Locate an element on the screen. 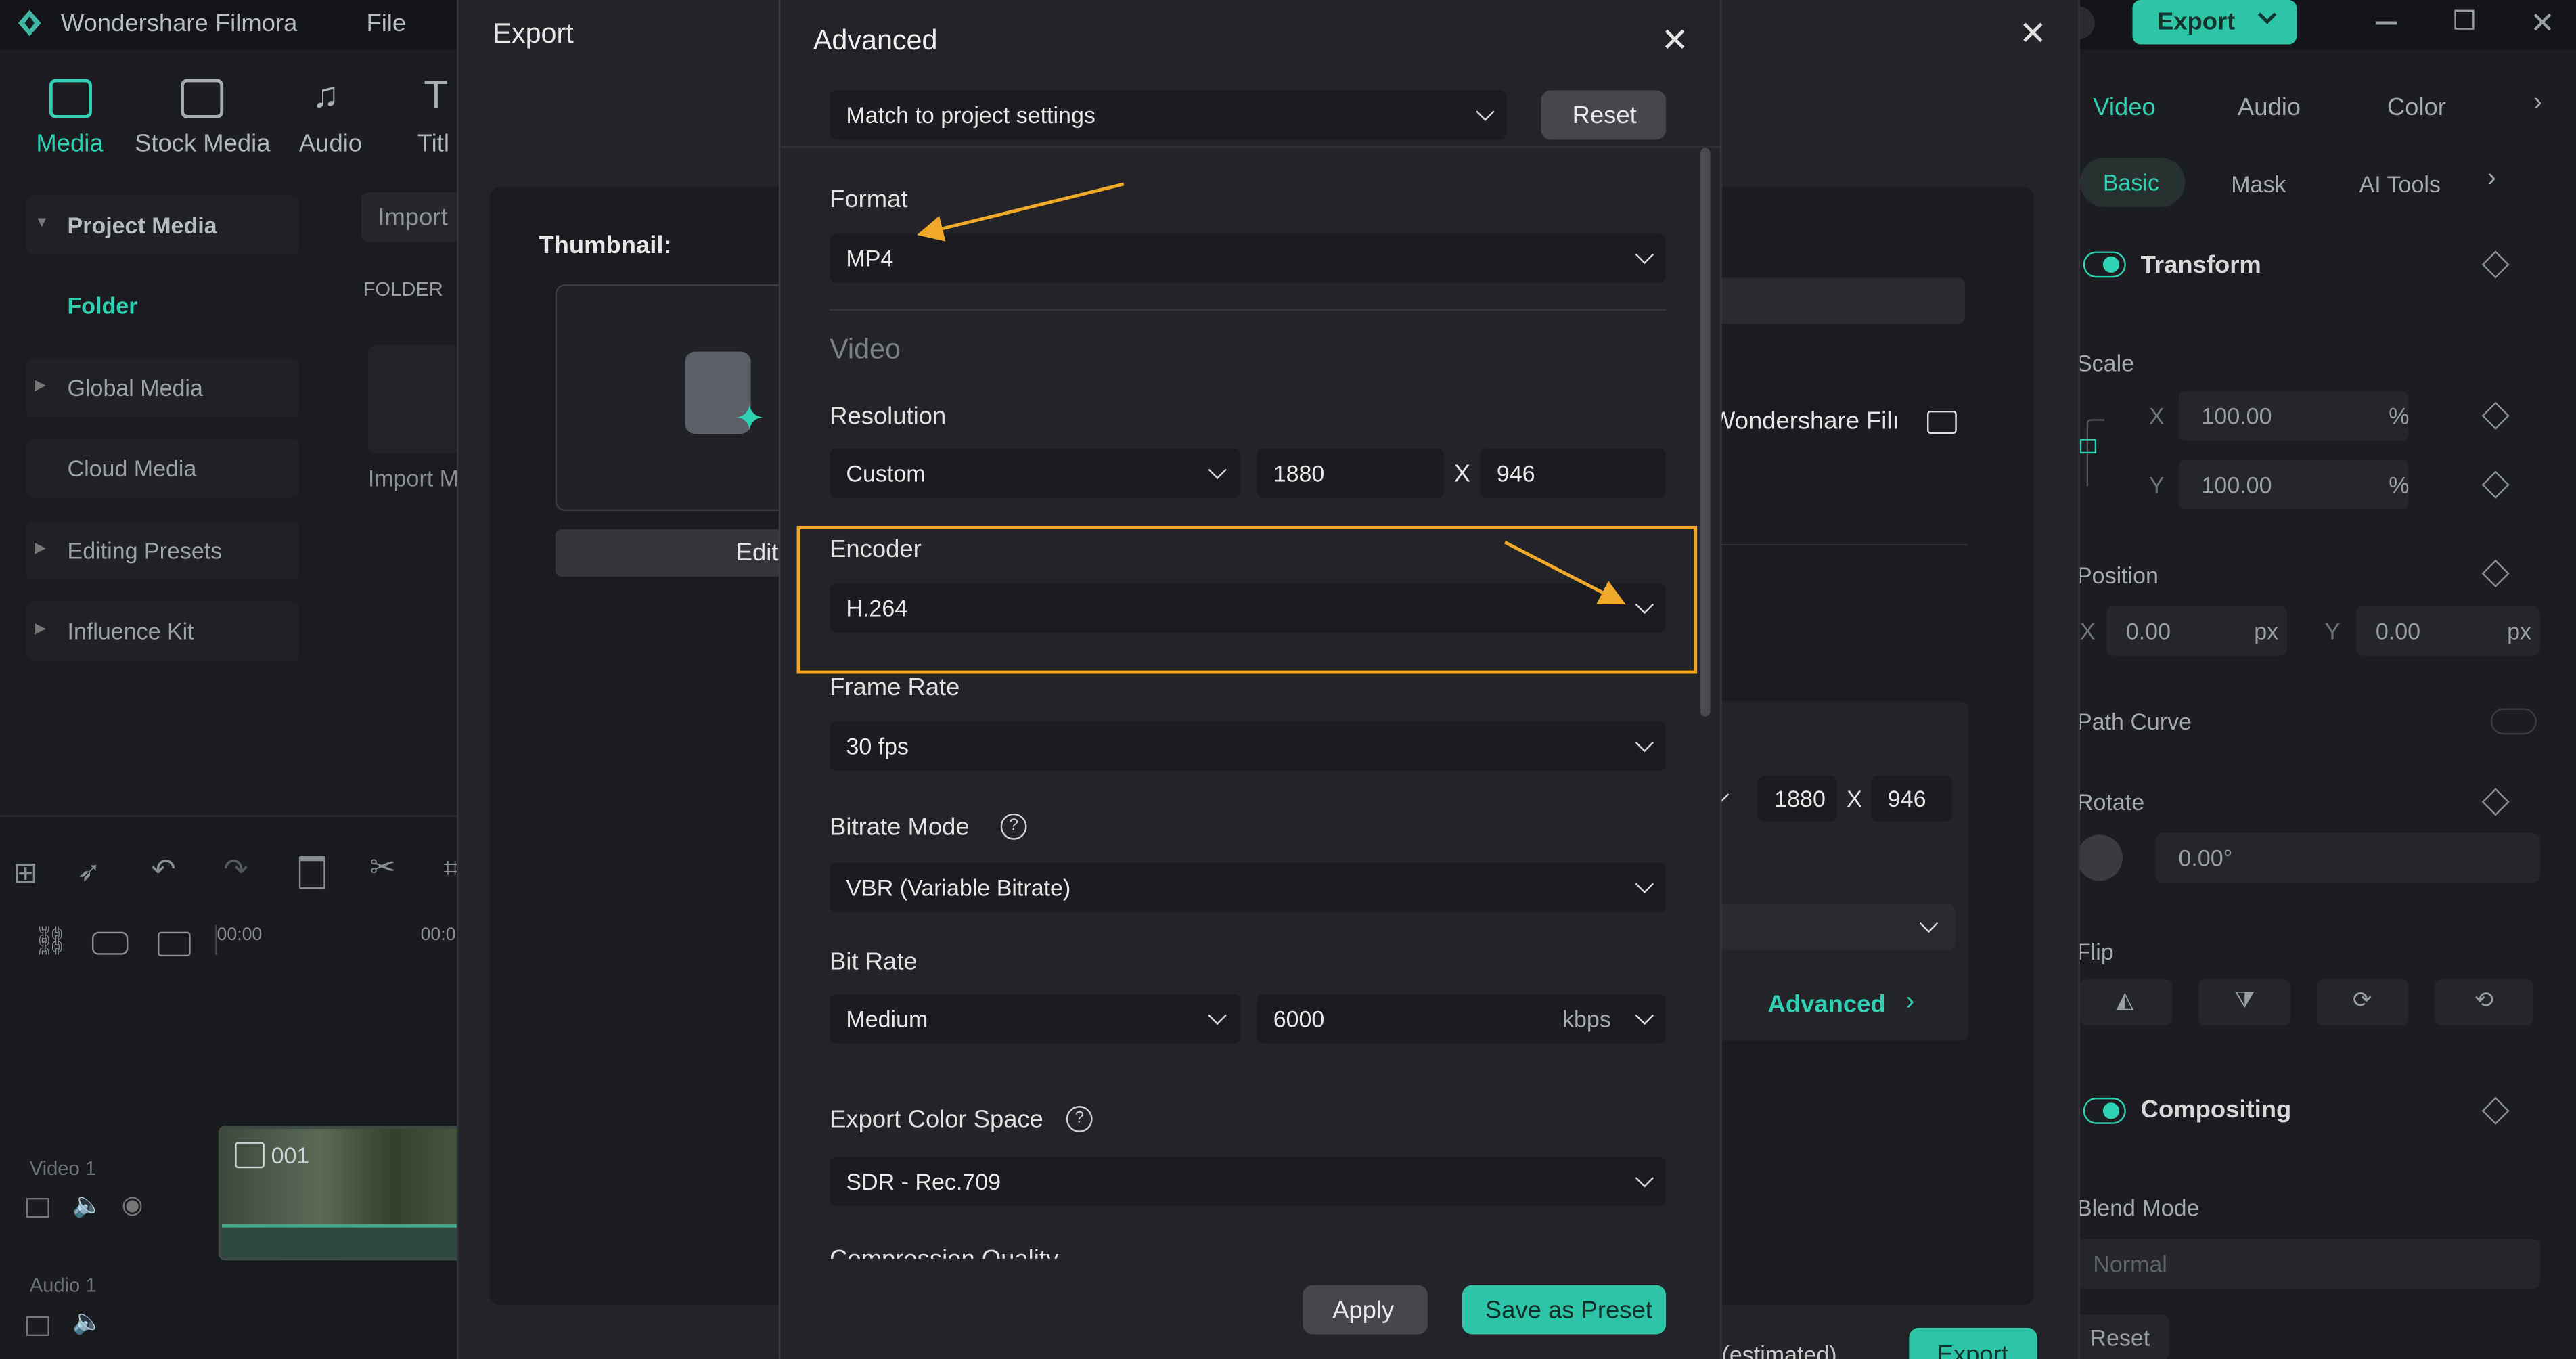  encoder-arrow is located at coordinates (1565, 573).